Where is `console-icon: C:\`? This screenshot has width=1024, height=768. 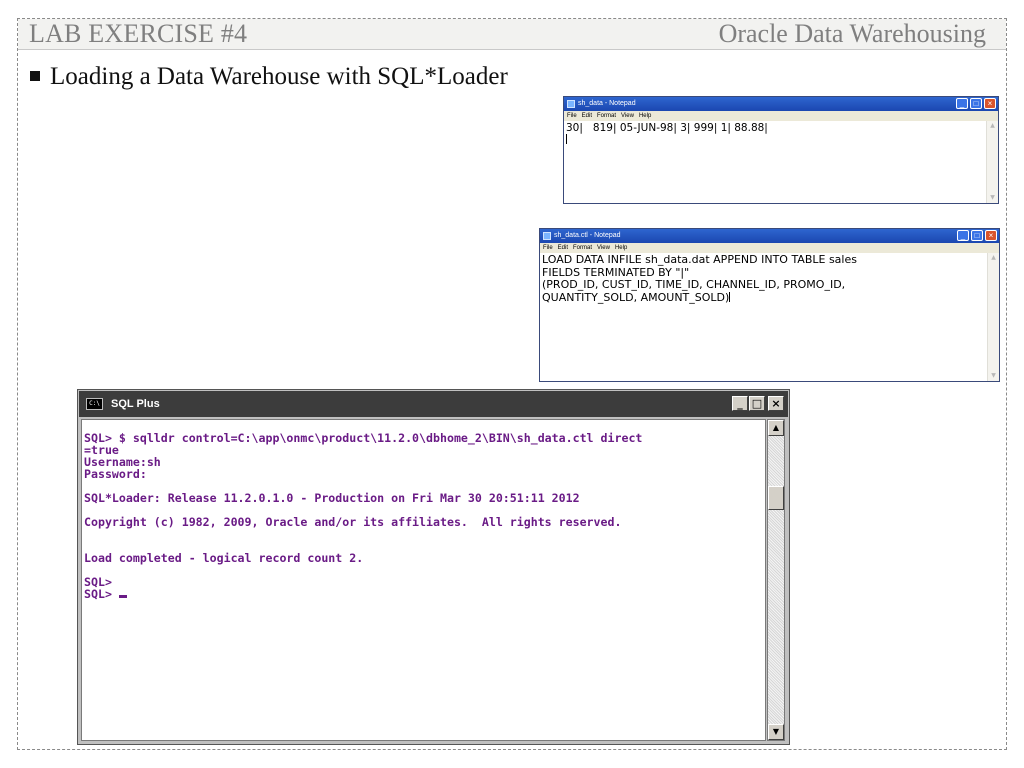
console-icon: C:\ is located at coordinates (94, 404).